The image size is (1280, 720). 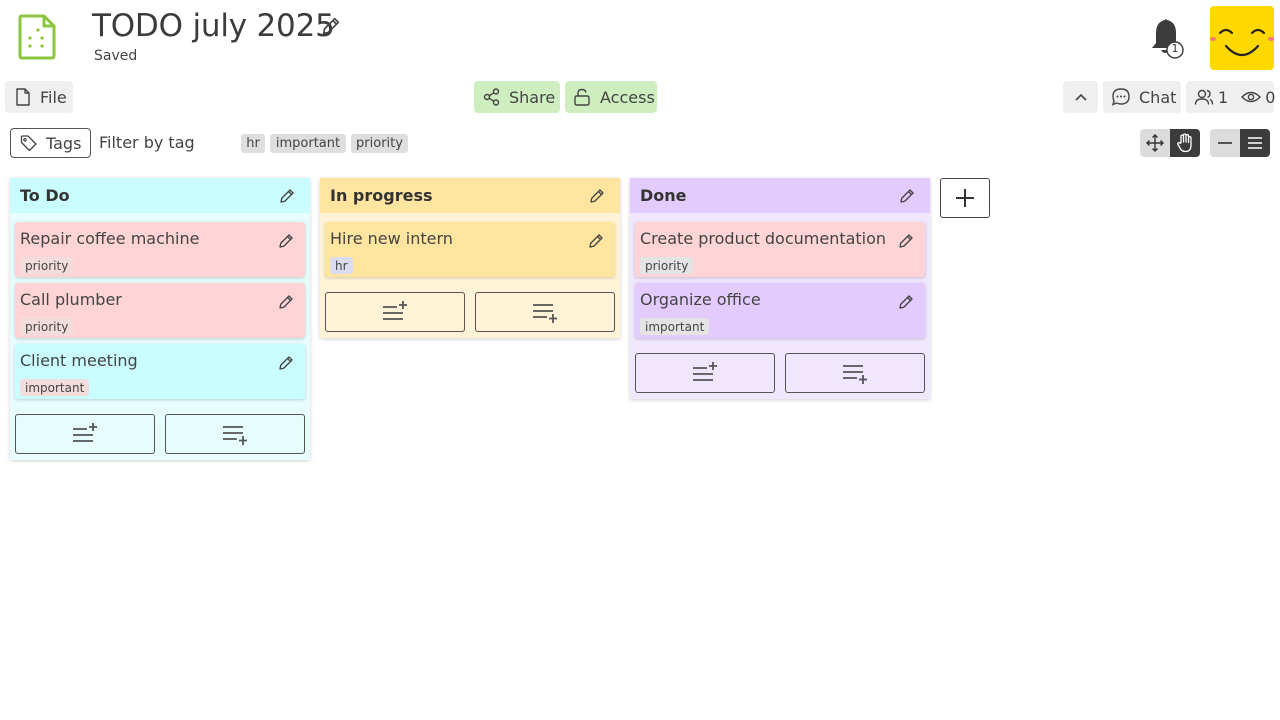 I want to click on drag-mode-button, so click(x=1185, y=143).